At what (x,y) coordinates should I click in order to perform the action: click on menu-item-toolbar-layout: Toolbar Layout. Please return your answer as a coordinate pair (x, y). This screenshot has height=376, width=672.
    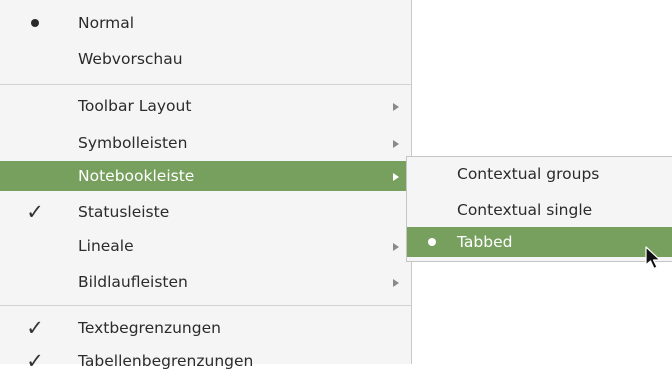
    Looking at the image, I should click on (205, 106).